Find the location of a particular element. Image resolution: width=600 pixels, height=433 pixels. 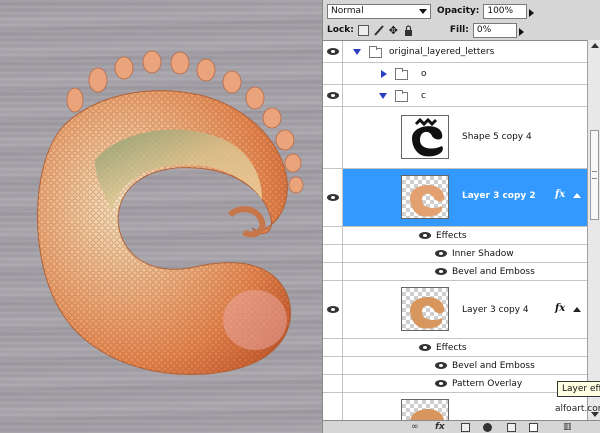

mask-icon is located at coordinates (465, 427).